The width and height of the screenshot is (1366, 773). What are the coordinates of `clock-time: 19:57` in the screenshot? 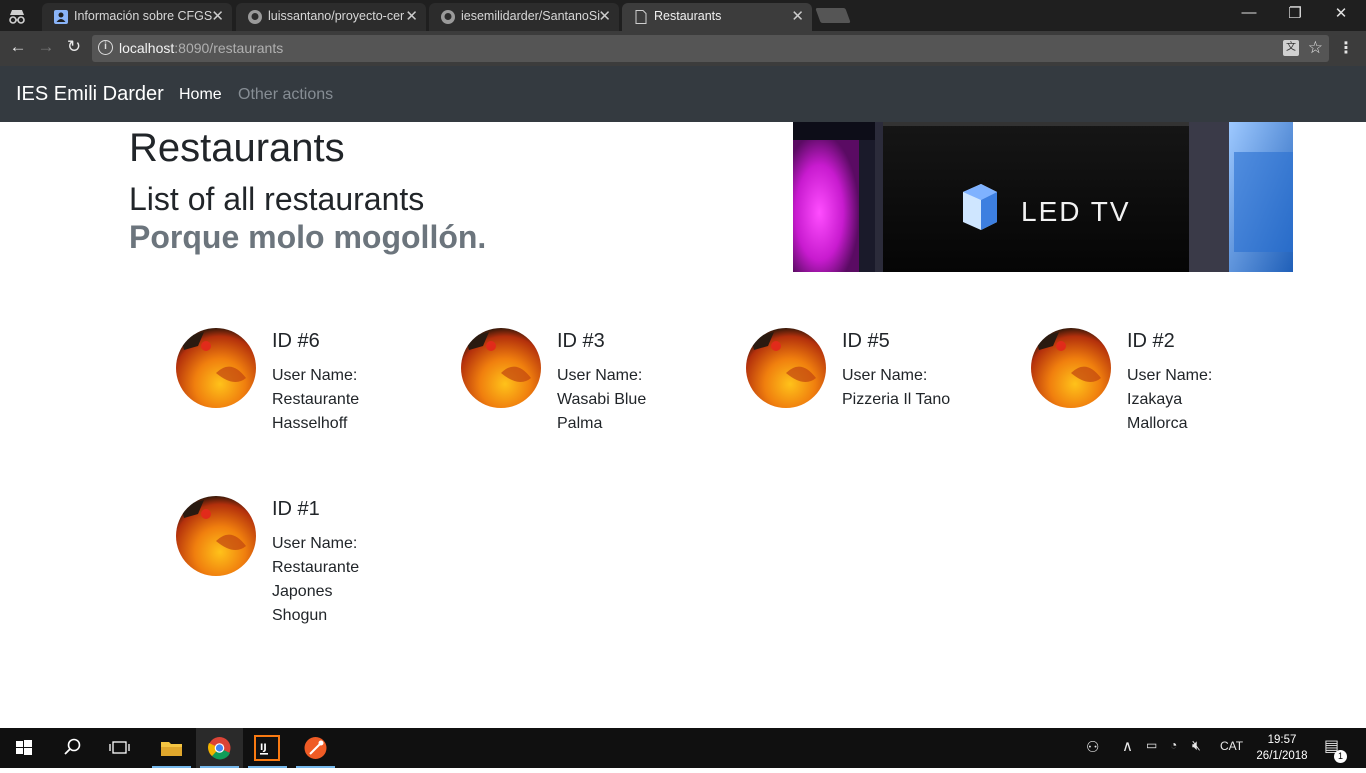 It's located at (1282, 740).